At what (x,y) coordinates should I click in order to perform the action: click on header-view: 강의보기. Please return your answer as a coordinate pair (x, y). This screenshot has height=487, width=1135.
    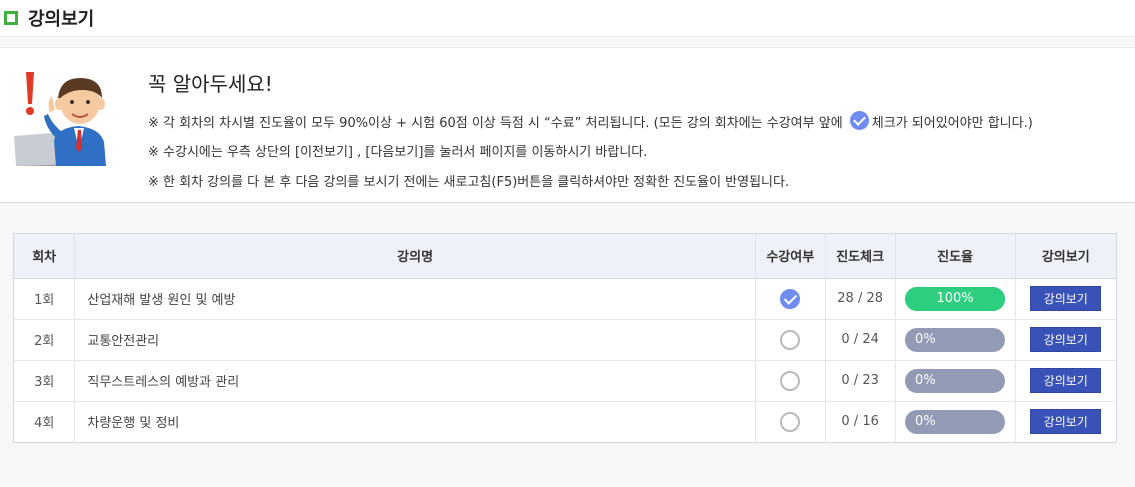
    Looking at the image, I should click on (1065, 256).